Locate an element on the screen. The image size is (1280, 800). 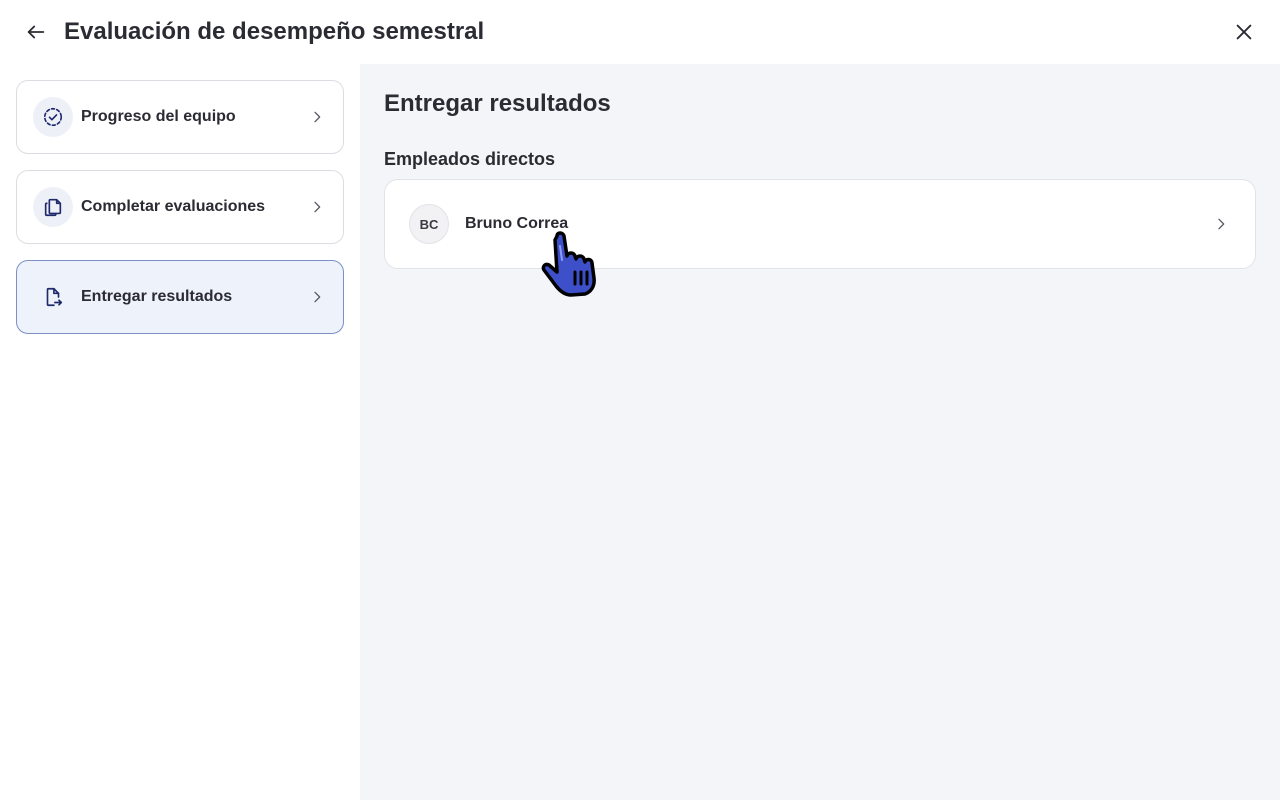
sidebar-item-label: Completar evaluaciones is located at coordinates (173, 206).